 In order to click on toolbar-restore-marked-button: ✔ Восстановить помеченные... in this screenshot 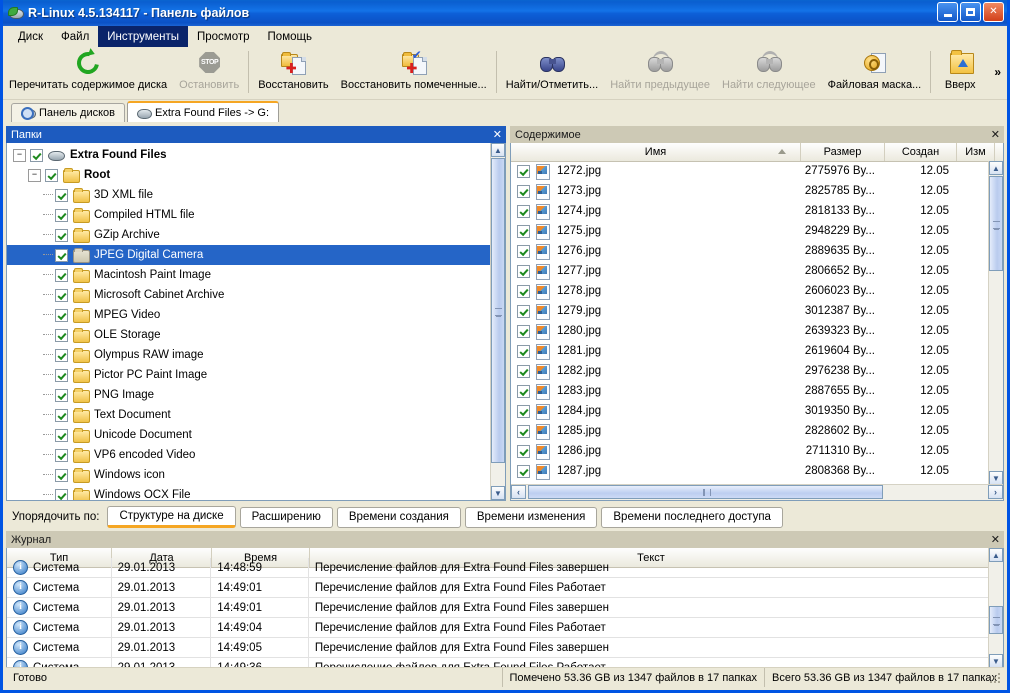, I will do `click(414, 73)`.